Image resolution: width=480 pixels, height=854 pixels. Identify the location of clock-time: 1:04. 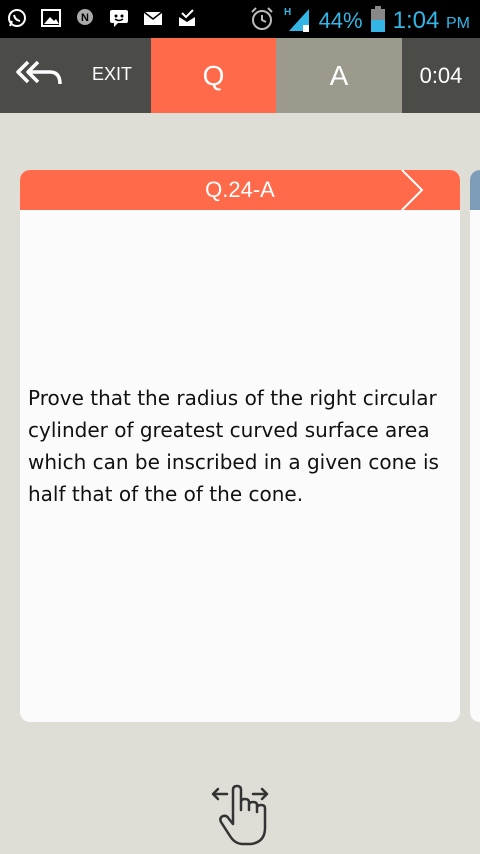
(416, 20).